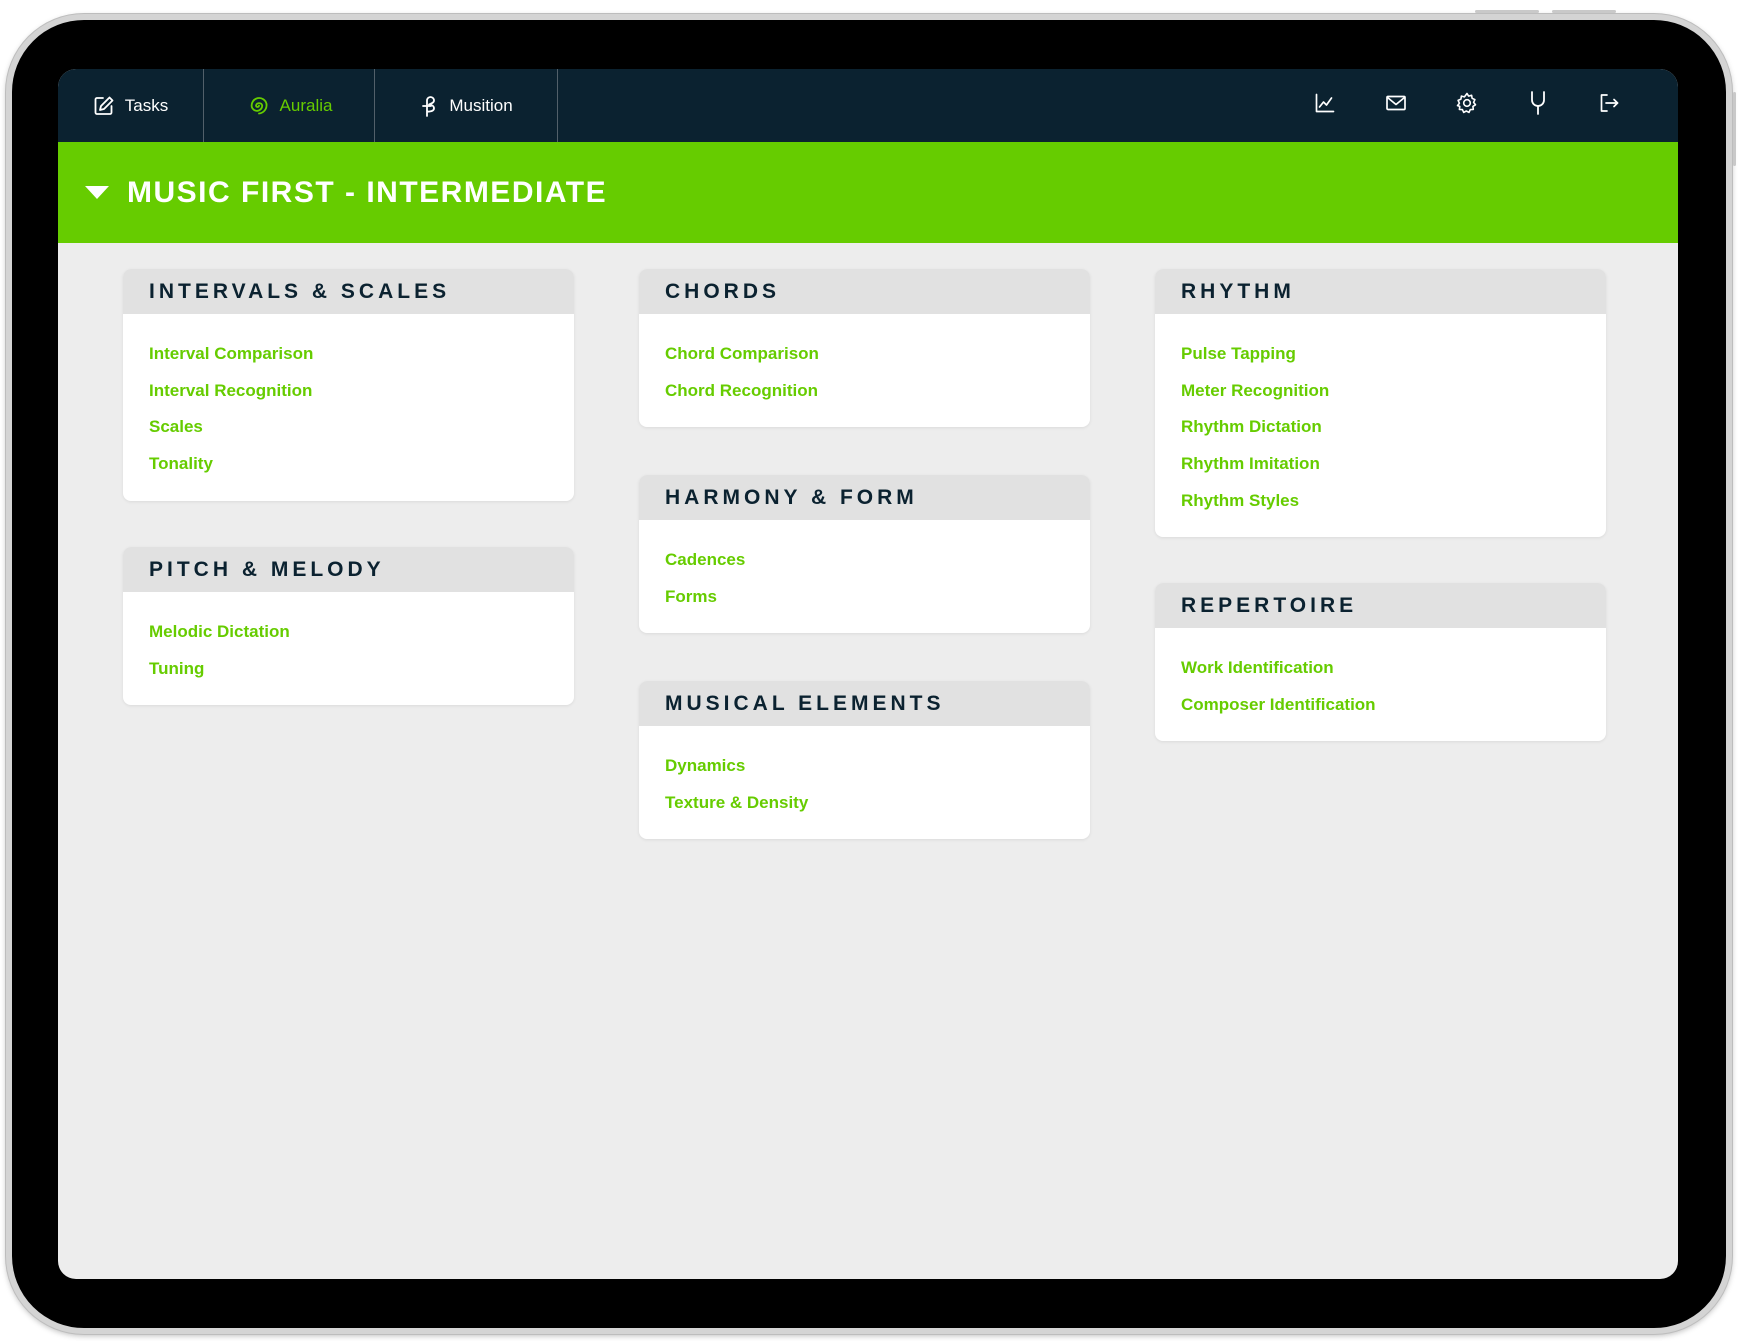 This screenshot has width=1741, height=1341. Describe the element at coordinates (1380, 605) in the screenshot. I see `section-title: REPERTOIRE` at that location.